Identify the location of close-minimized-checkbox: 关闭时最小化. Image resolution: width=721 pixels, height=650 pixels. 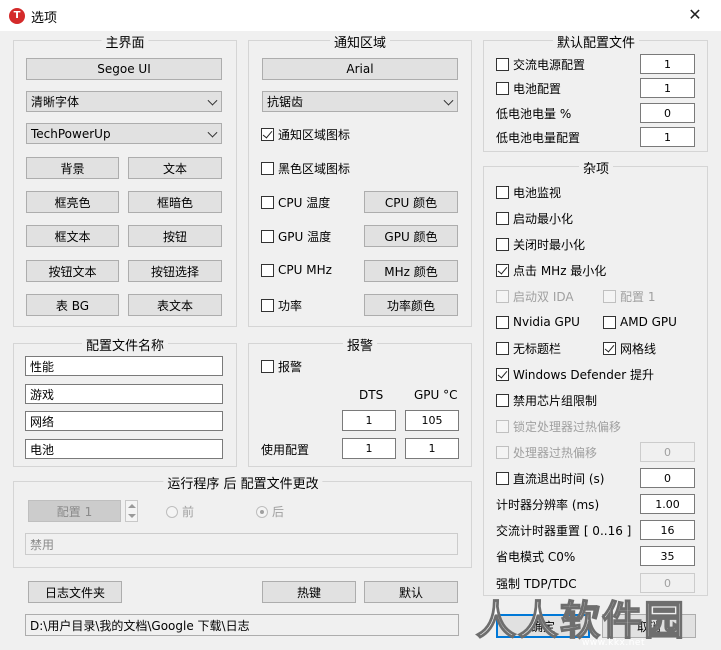
(540, 244).